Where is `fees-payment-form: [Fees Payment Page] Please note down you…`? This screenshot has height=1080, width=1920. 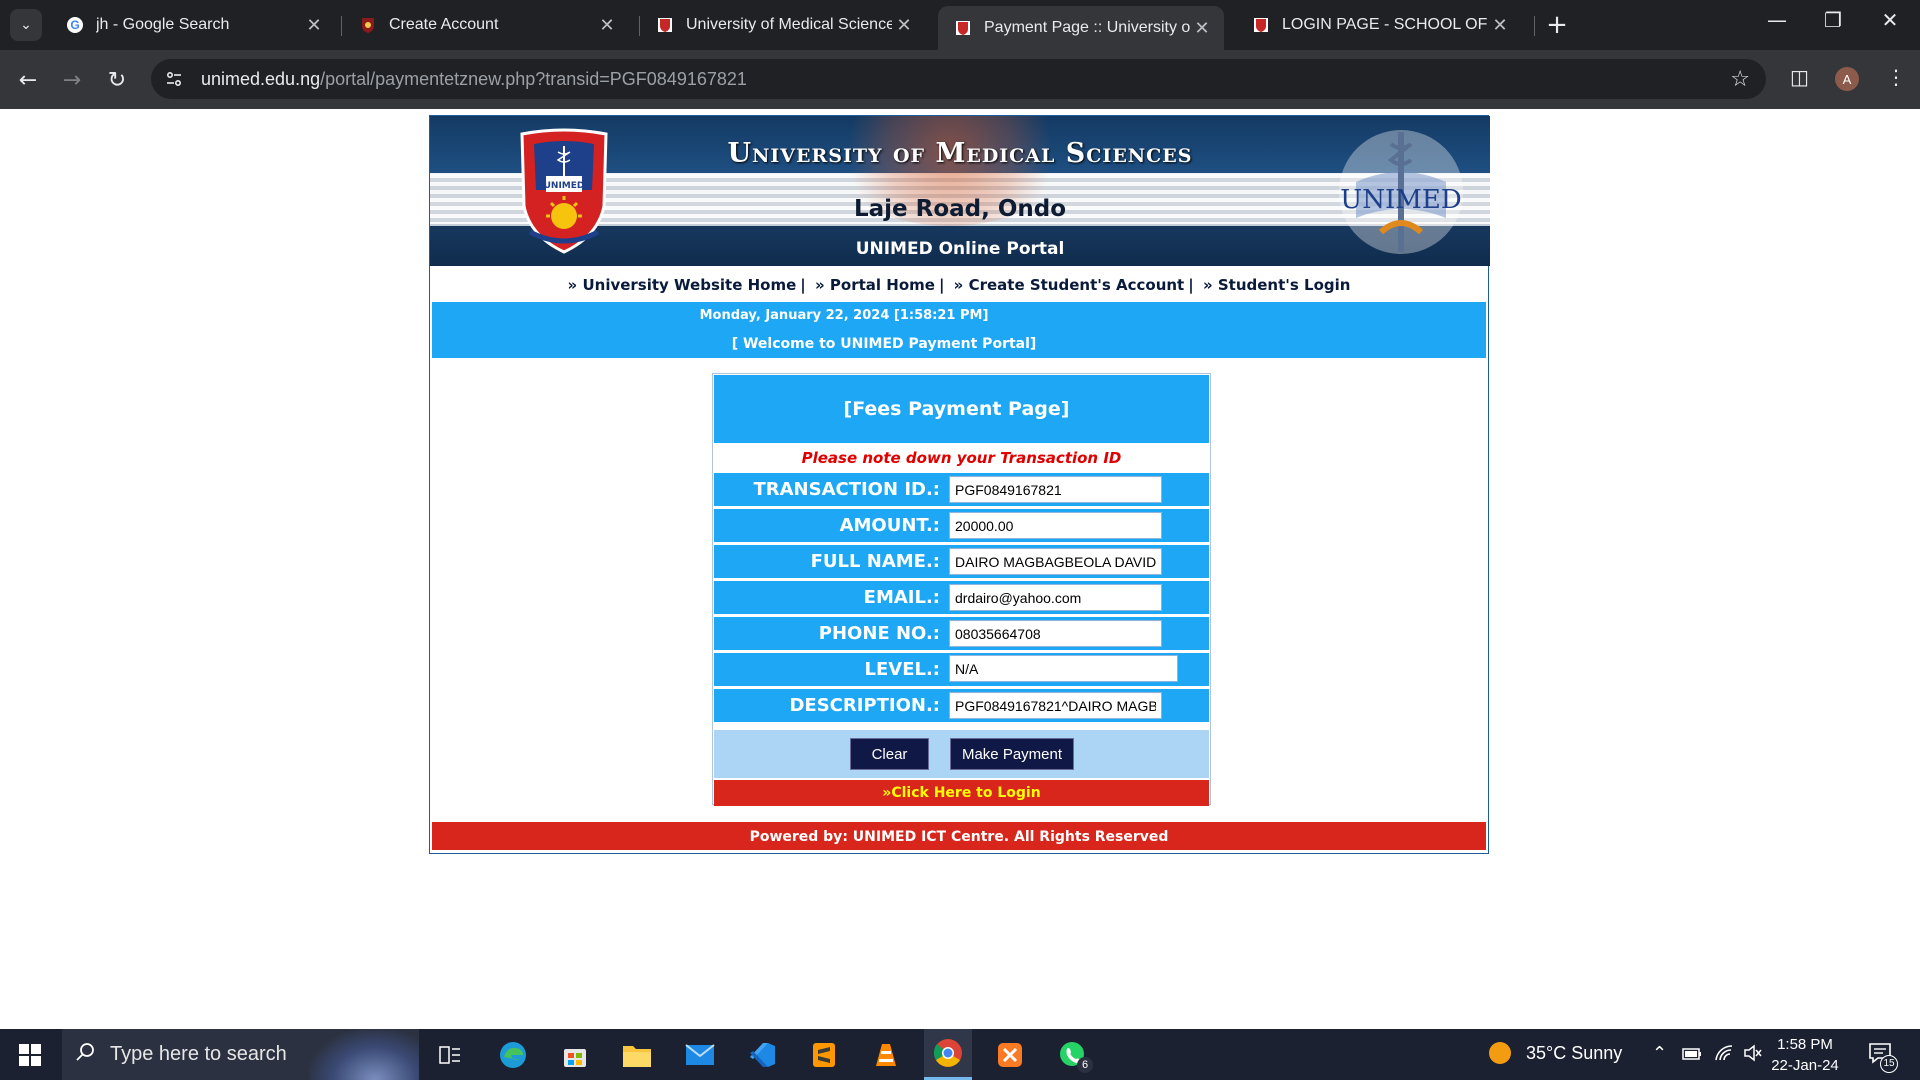
fees-payment-form: [Fees Payment Page] Please note down you… is located at coordinates (961, 589).